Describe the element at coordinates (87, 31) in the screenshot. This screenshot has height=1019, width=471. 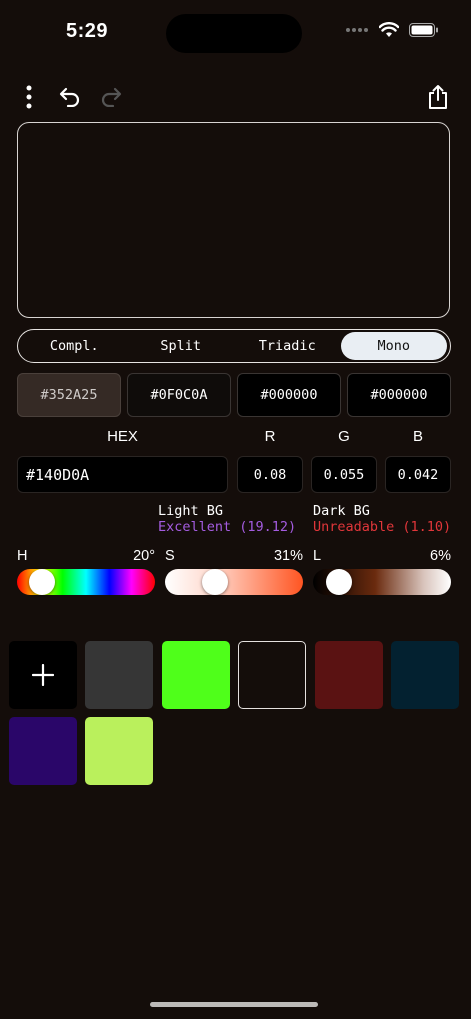
I see `status-time: 5:29` at that location.